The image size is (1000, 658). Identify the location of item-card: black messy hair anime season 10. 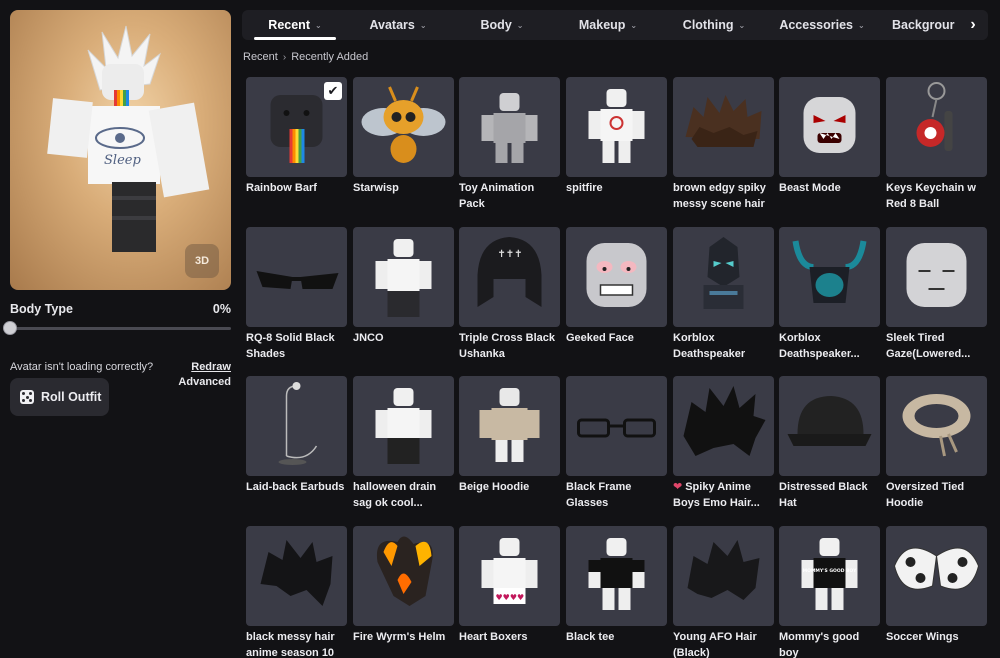
(296, 592).